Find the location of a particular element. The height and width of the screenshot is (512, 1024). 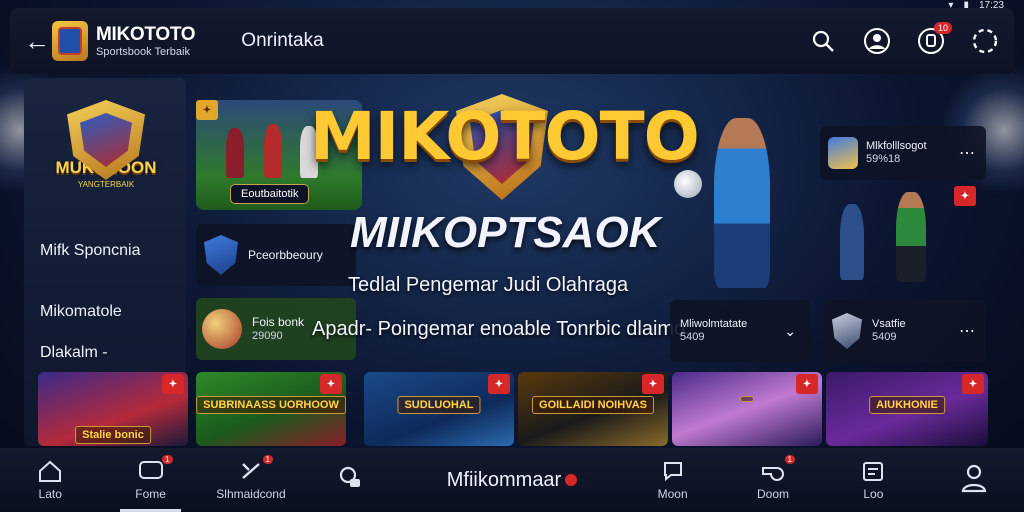

header-link: Onrintaka is located at coordinates (282, 41).